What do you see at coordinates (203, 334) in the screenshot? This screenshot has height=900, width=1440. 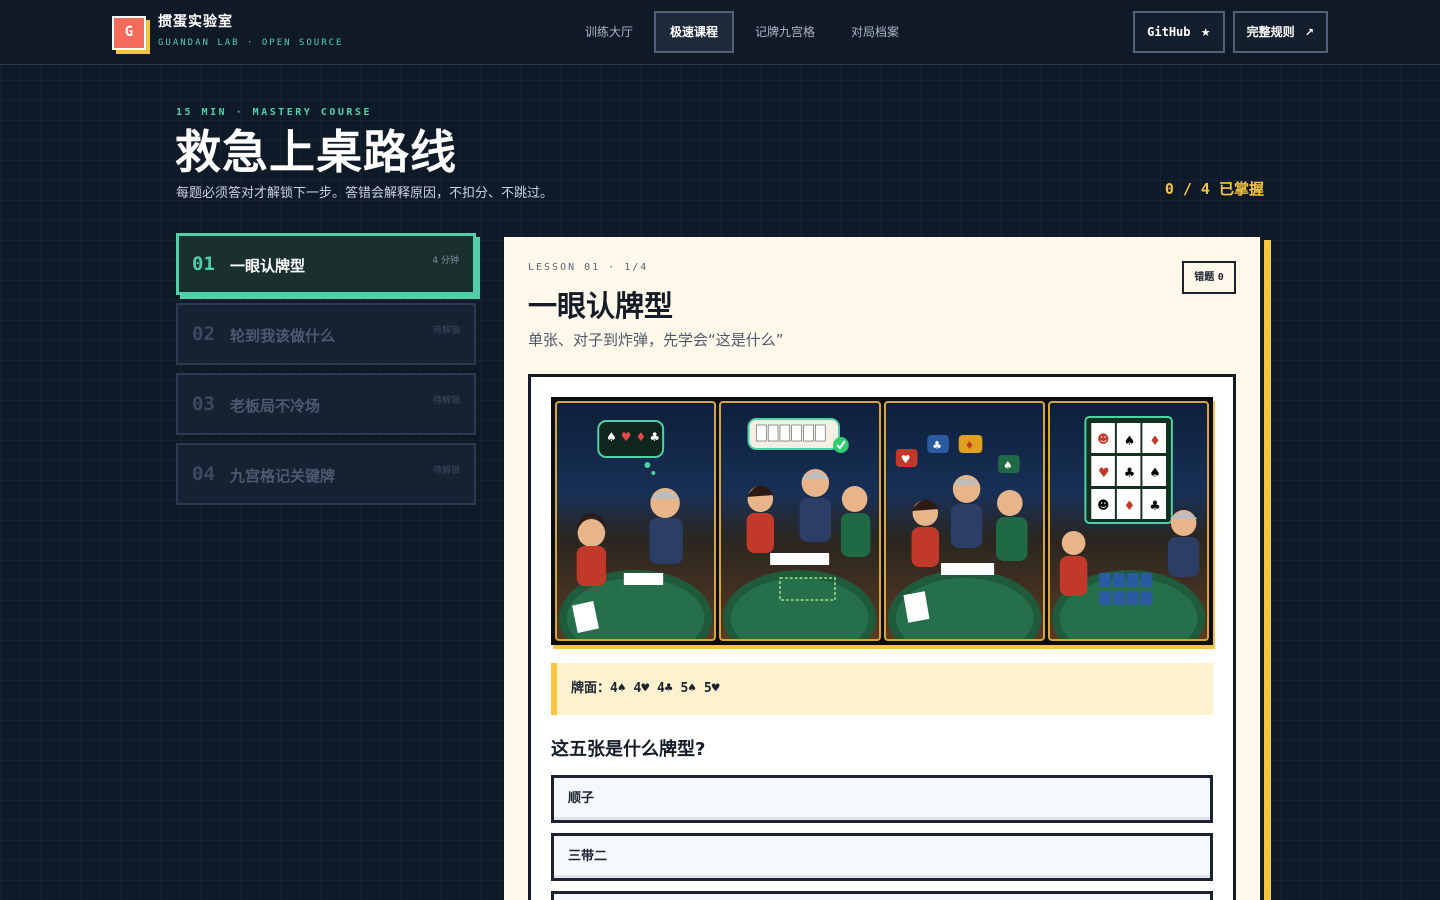 I see `lesson-number: 02` at bounding box center [203, 334].